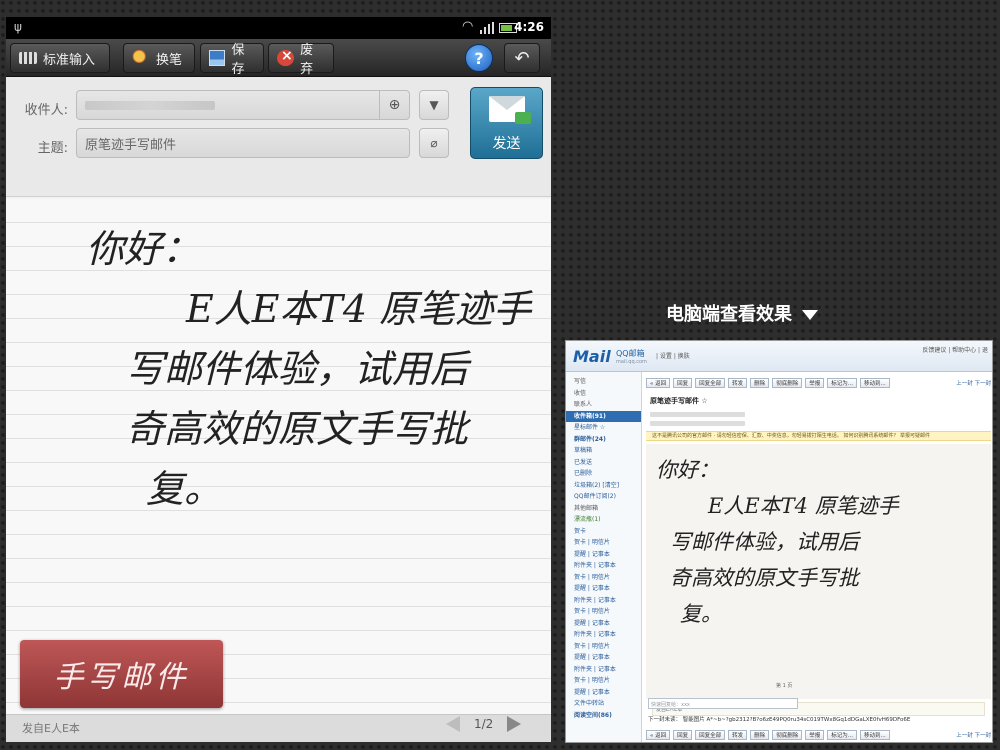  What do you see at coordinates (468, 26) in the screenshot?
I see `wifi-icon: ◠` at bounding box center [468, 26].